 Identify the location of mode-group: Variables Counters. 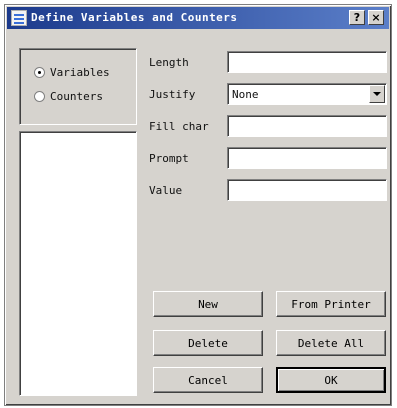
(78, 86).